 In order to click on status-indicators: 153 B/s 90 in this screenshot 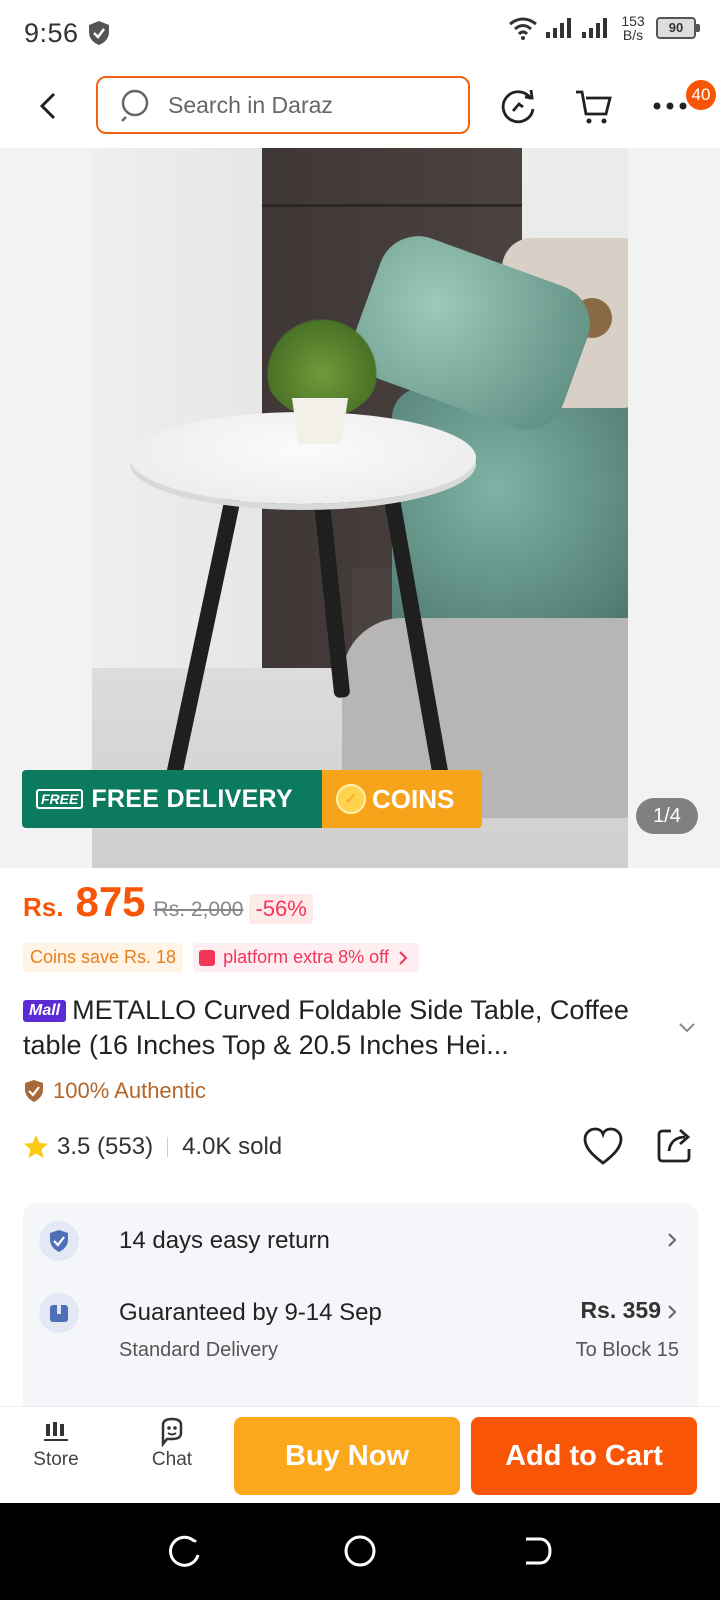, I will do `click(604, 28)`.